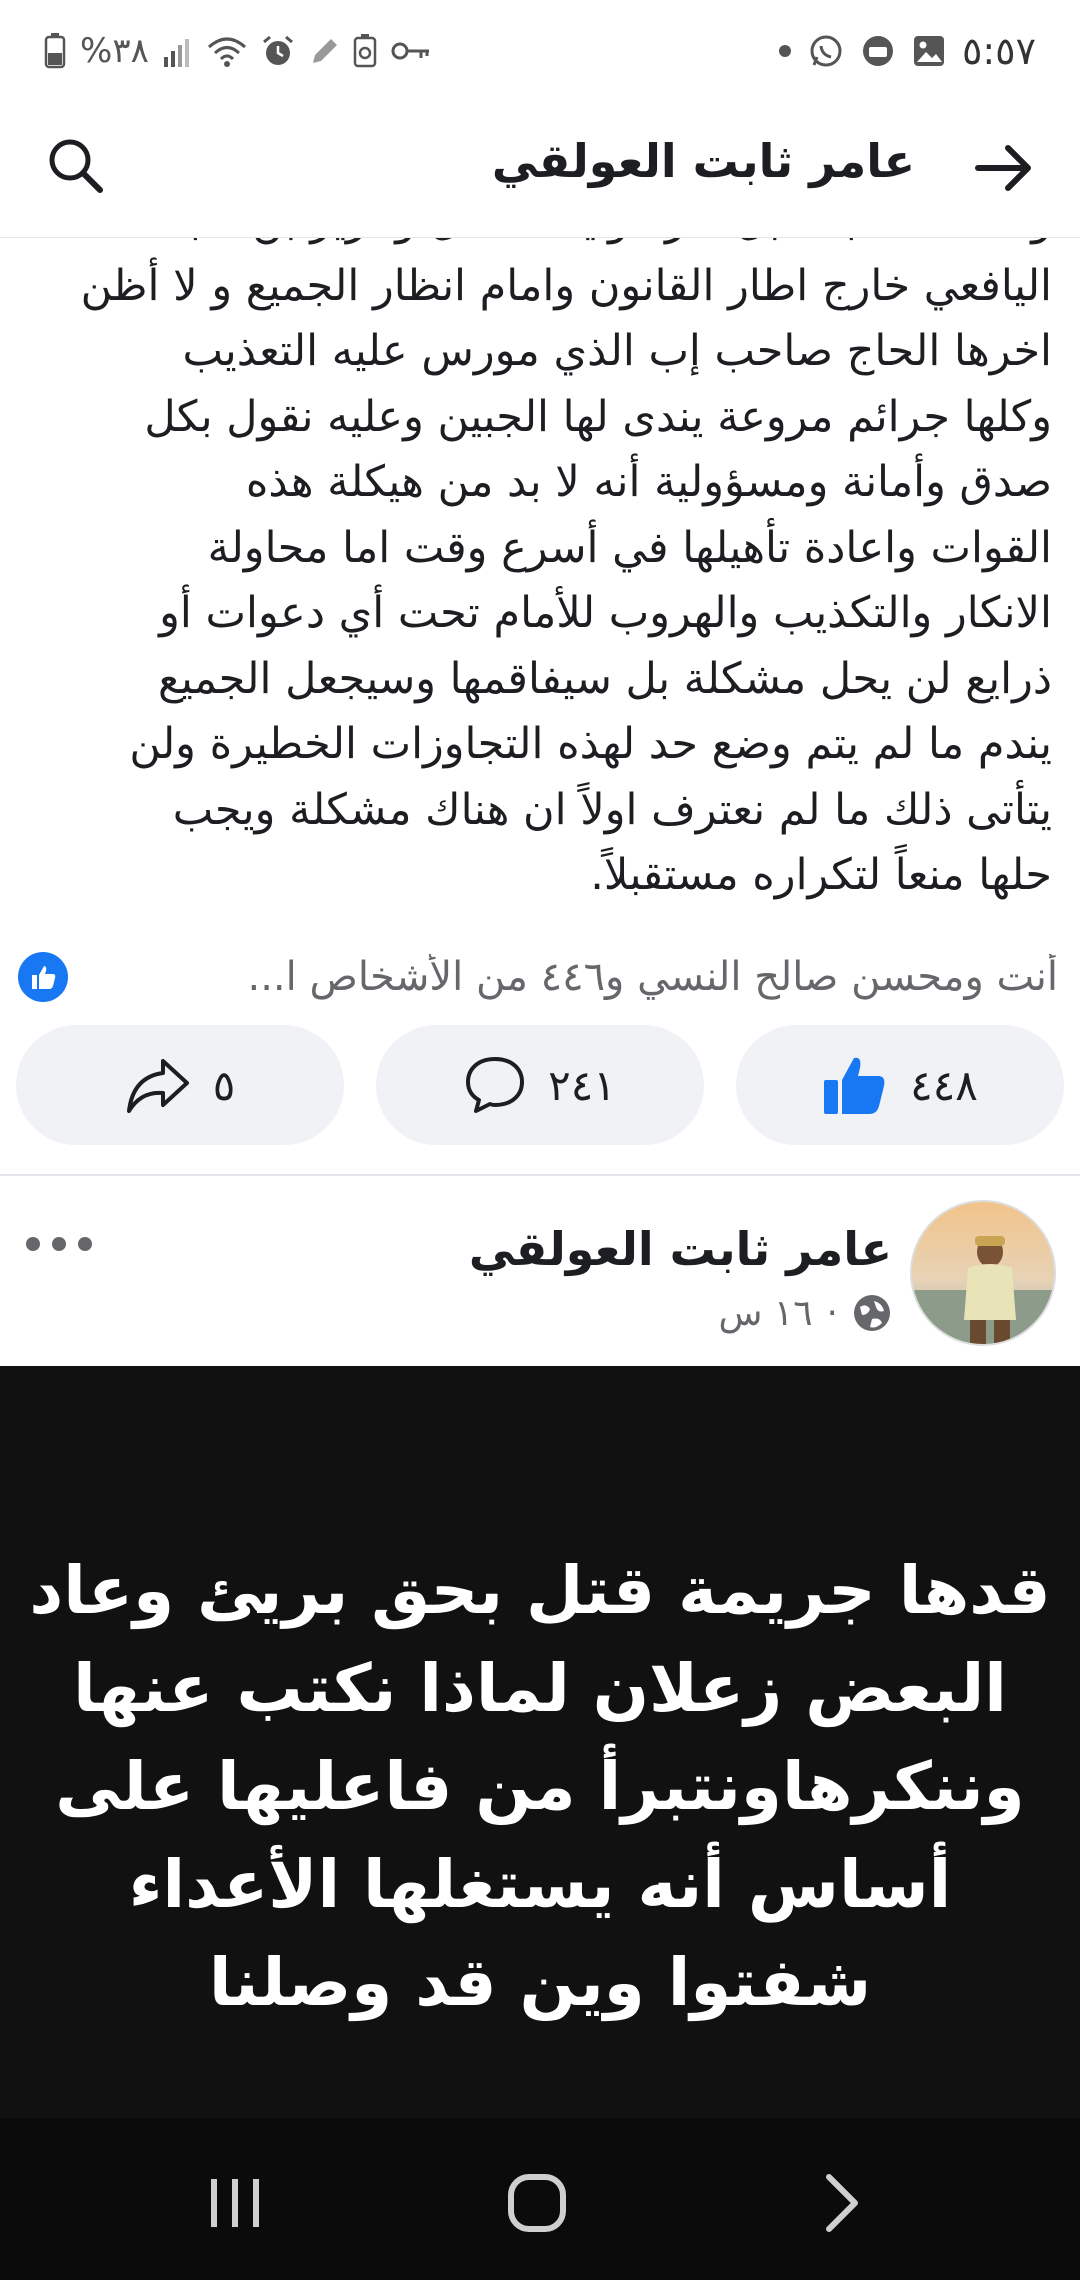  I want to click on signal-icon, so click(178, 51).